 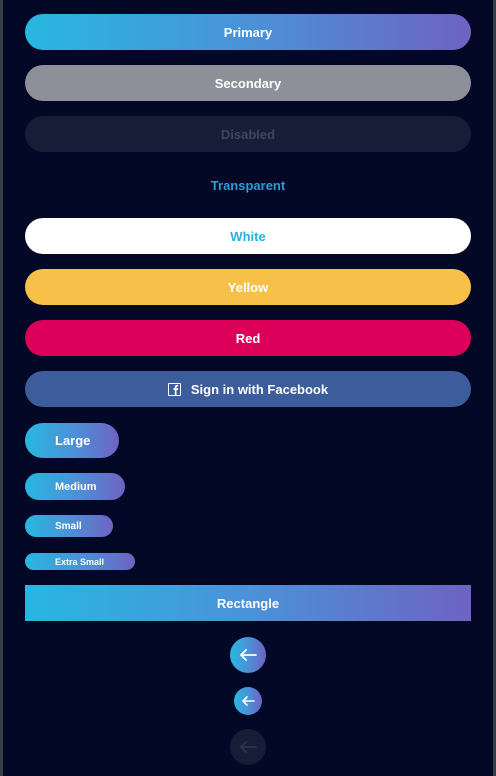 I want to click on back-button-large, so click(x=248, y=655).